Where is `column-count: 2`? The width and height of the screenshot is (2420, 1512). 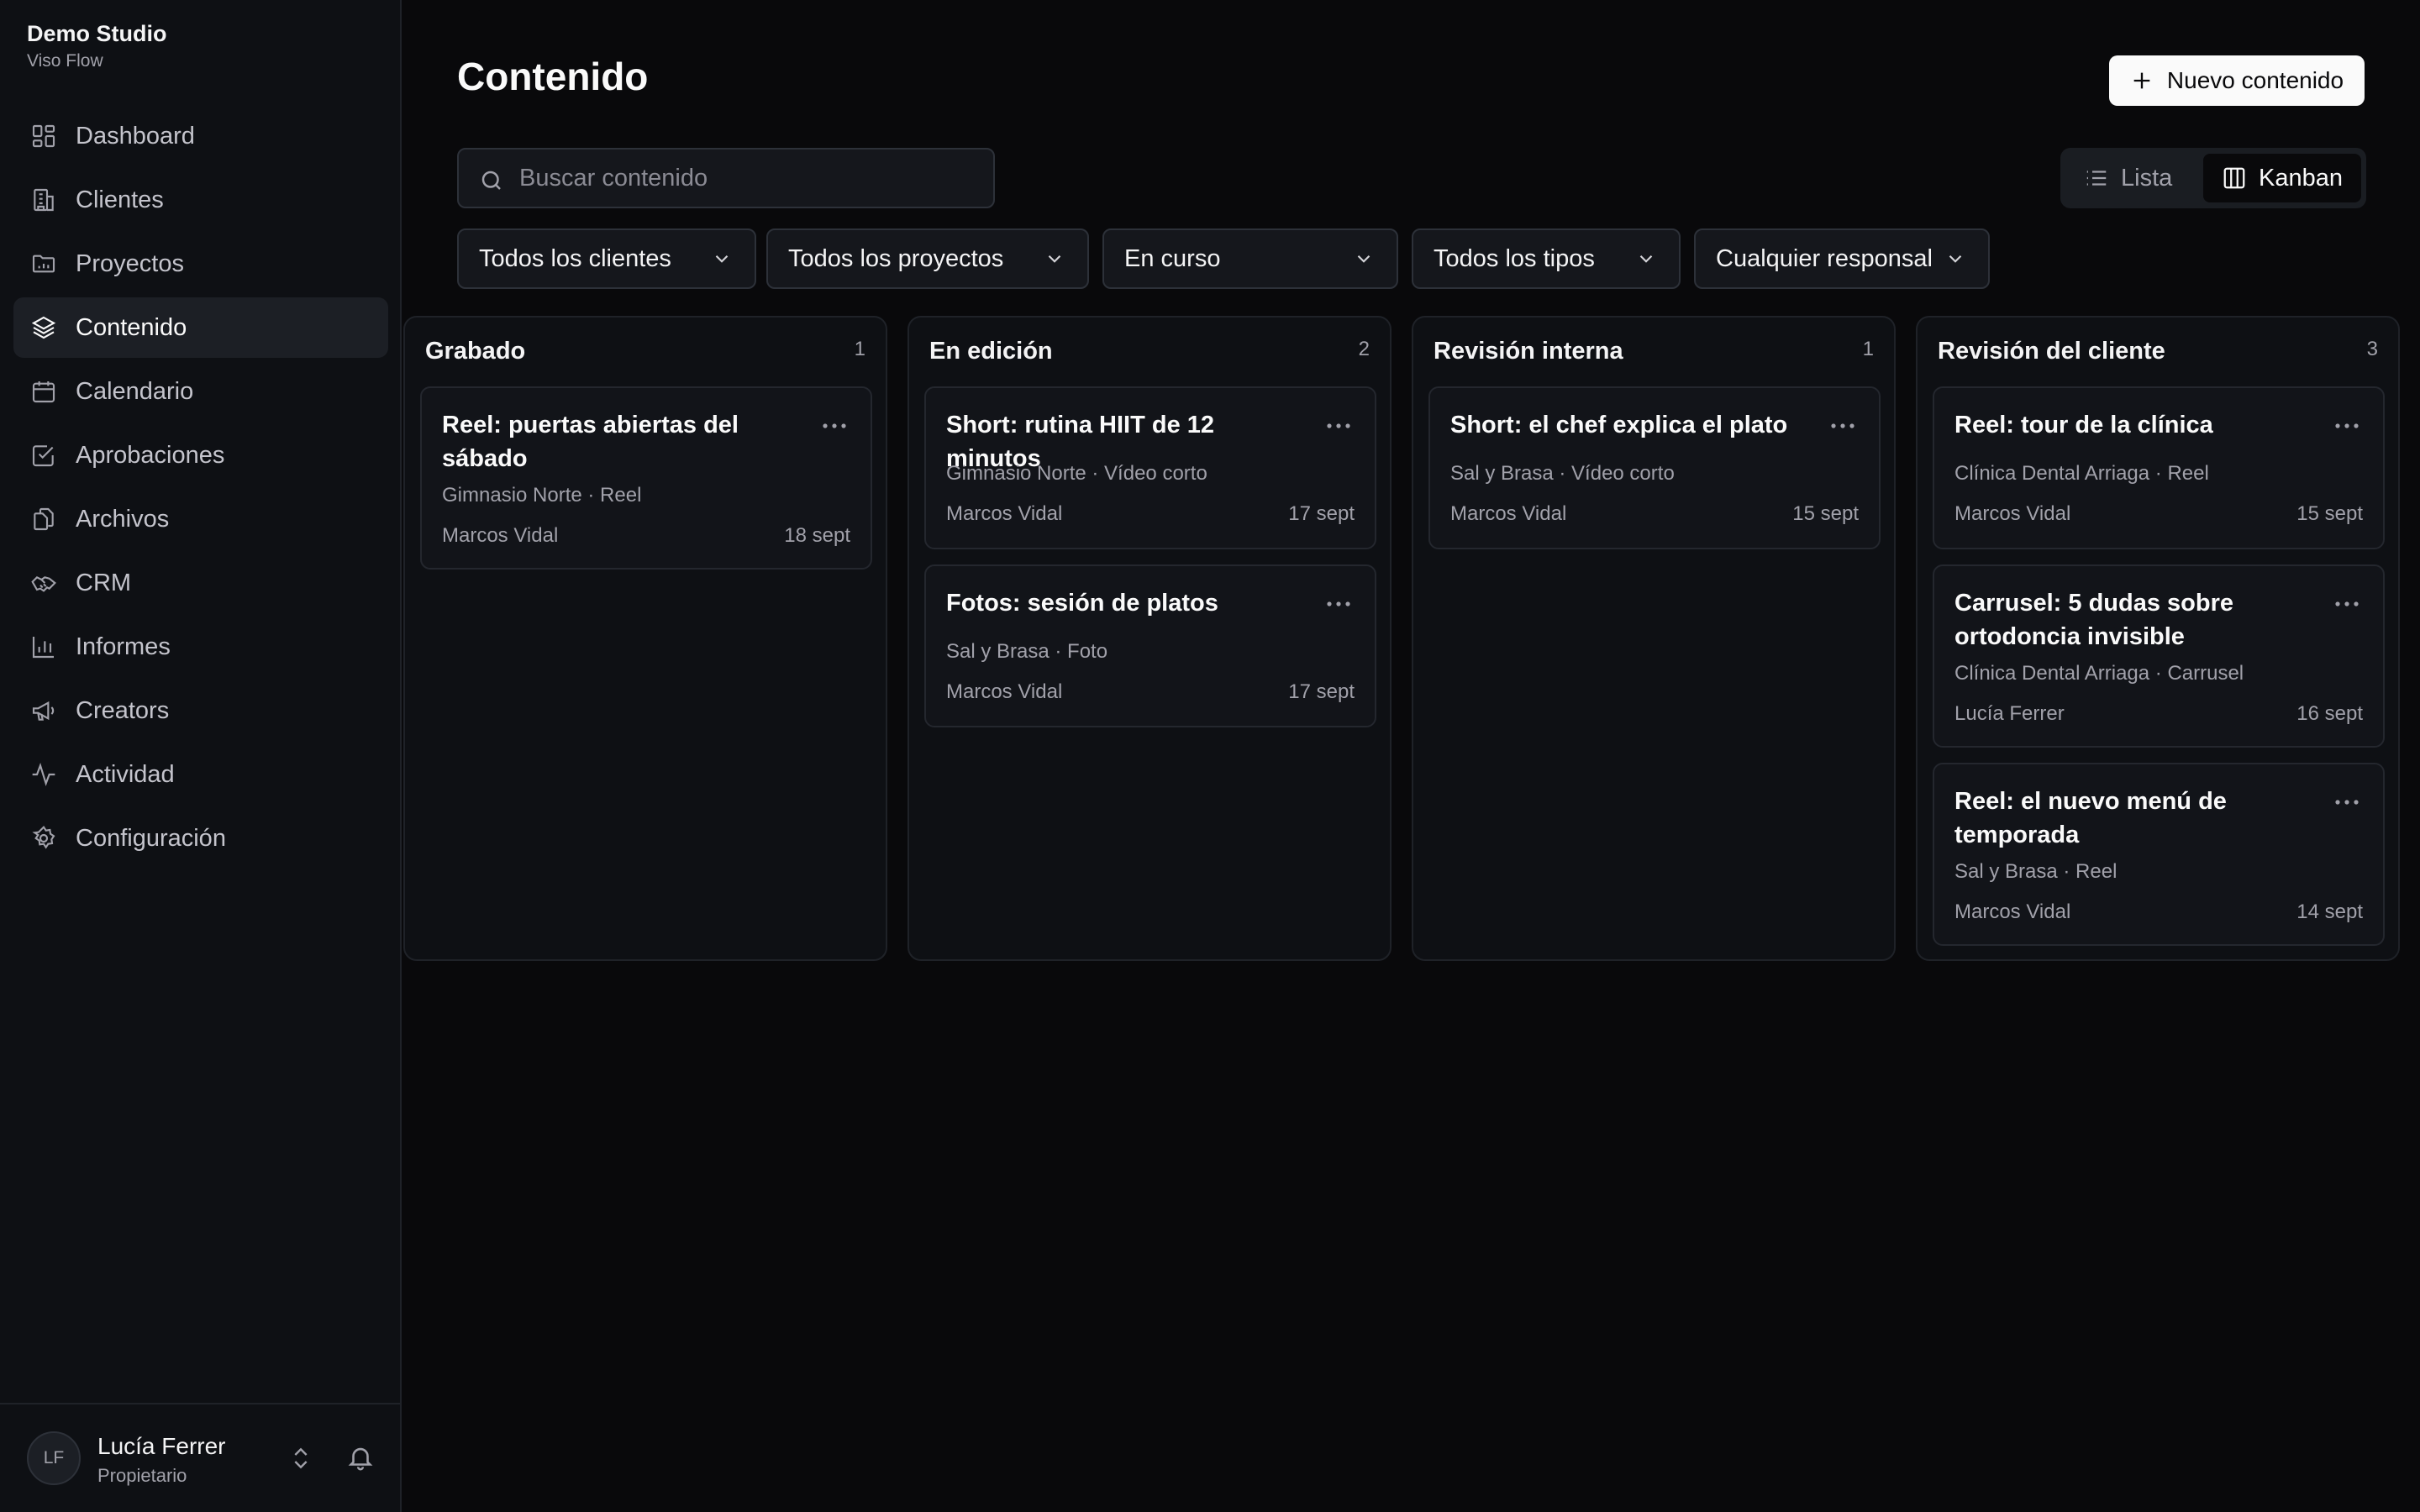 column-count: 2 is located at coordinates (1364, 349).